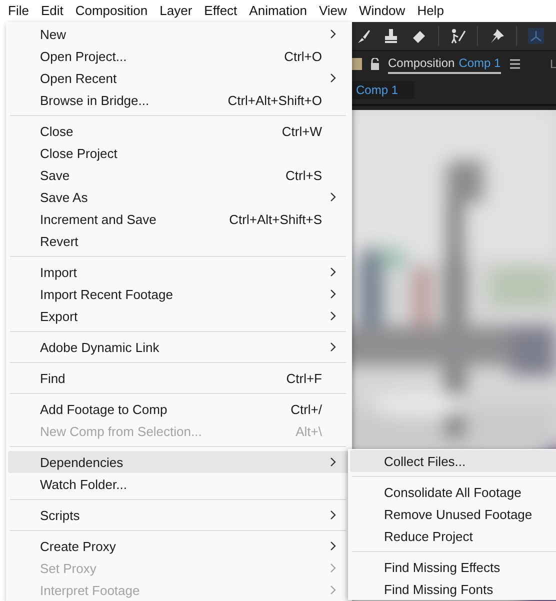 Image resolution: width=556 pixels, height=601 pixels. Describe the element at coordinates (179, 197) in the screenshot. I see `menu-item: Save As` at that location.